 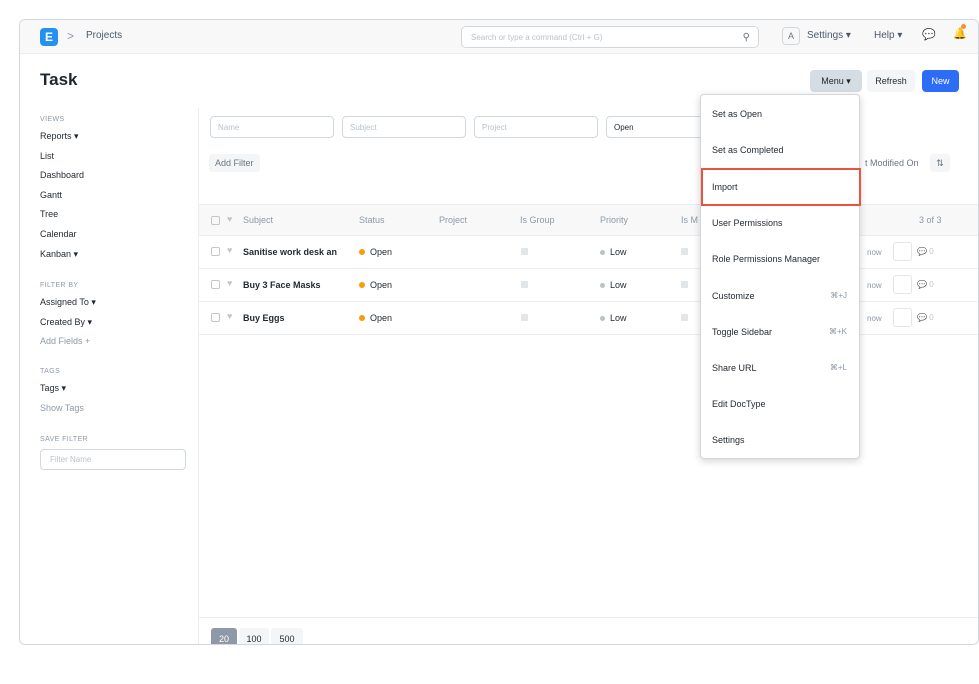 I want to click on menu-item-user-permissions: User Permissions, so click(x=780, y=223).